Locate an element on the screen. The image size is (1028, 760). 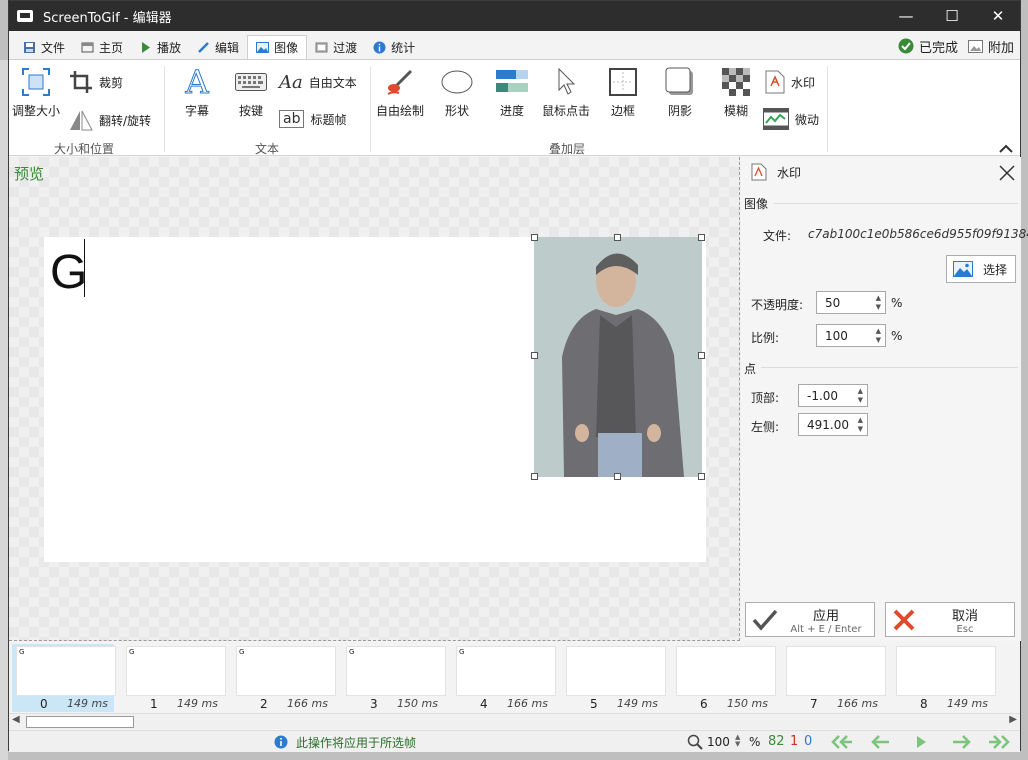
frame-item: 7 166 ms is located at coordinates (834, 678).